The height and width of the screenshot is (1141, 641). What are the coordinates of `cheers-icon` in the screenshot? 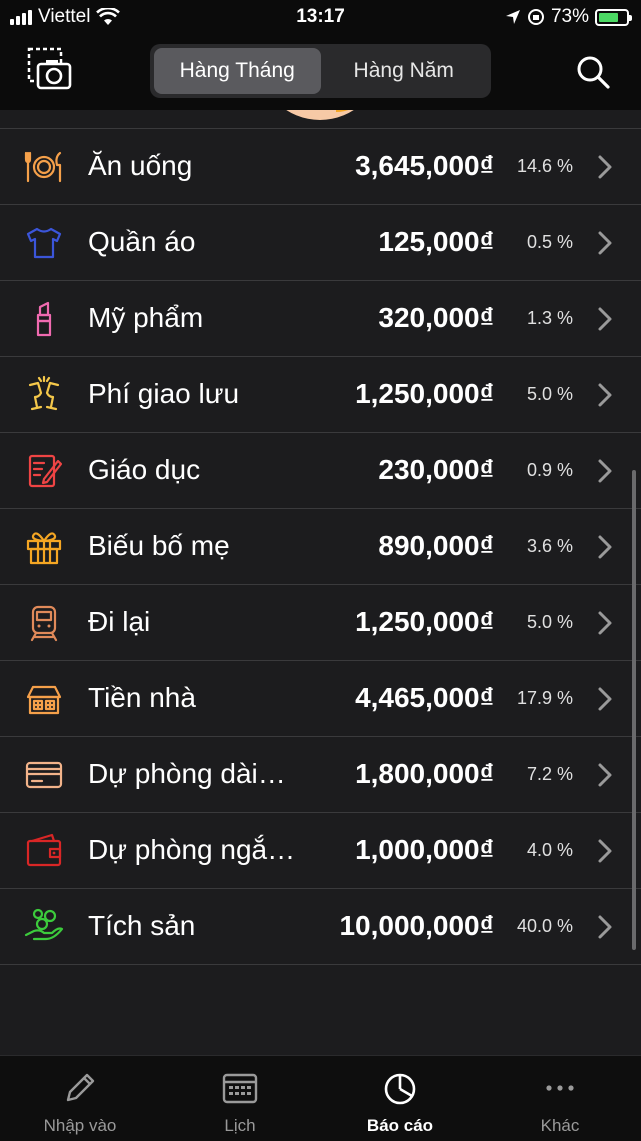 It's located at (44, 393).